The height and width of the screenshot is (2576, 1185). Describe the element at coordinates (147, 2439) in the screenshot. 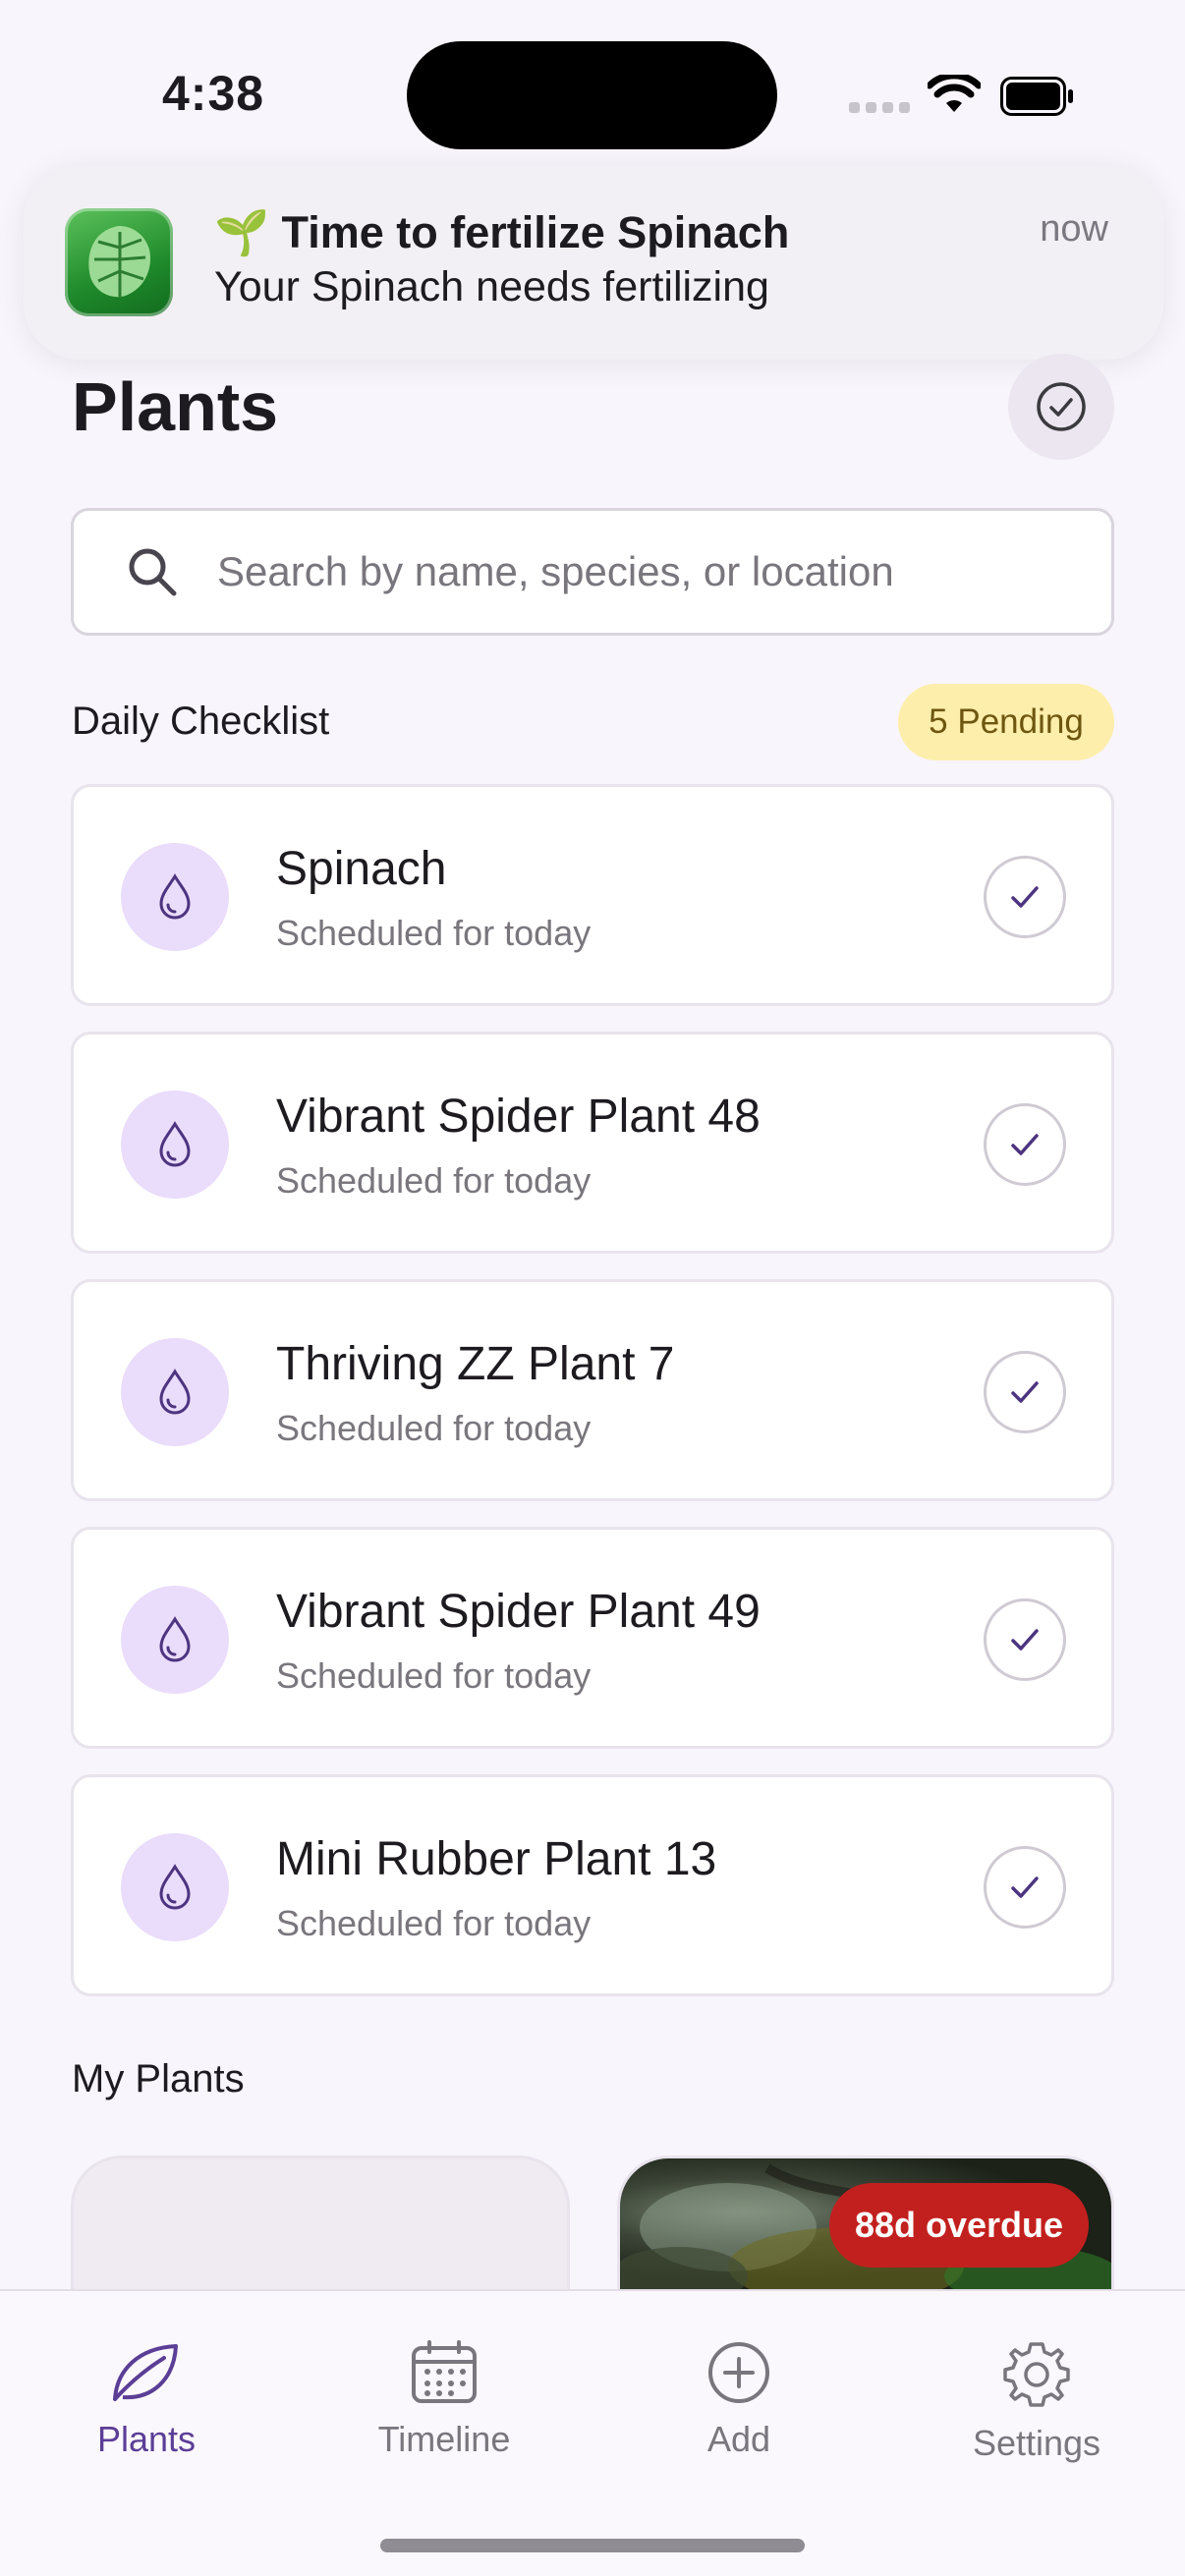

I see `tab-label: Plants` at that location.